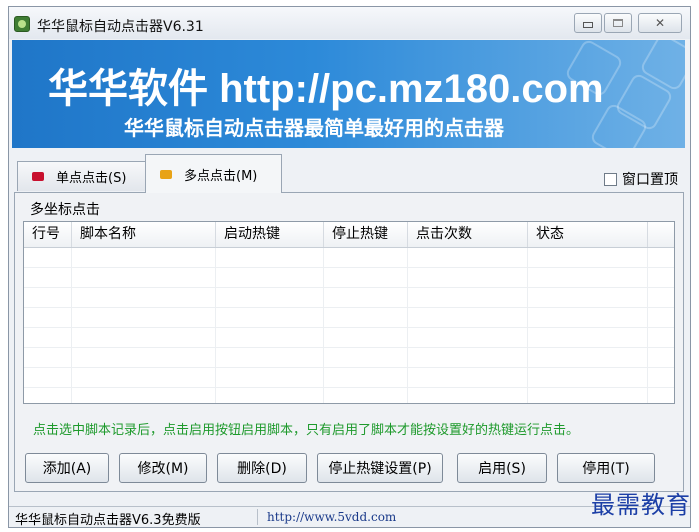 Image resolution: width=699 pixels, height=532 pixels. Describe the element at coordinates (650, 180) in the screenshot. I see `topmost-label: 窗口置顶` at that location.